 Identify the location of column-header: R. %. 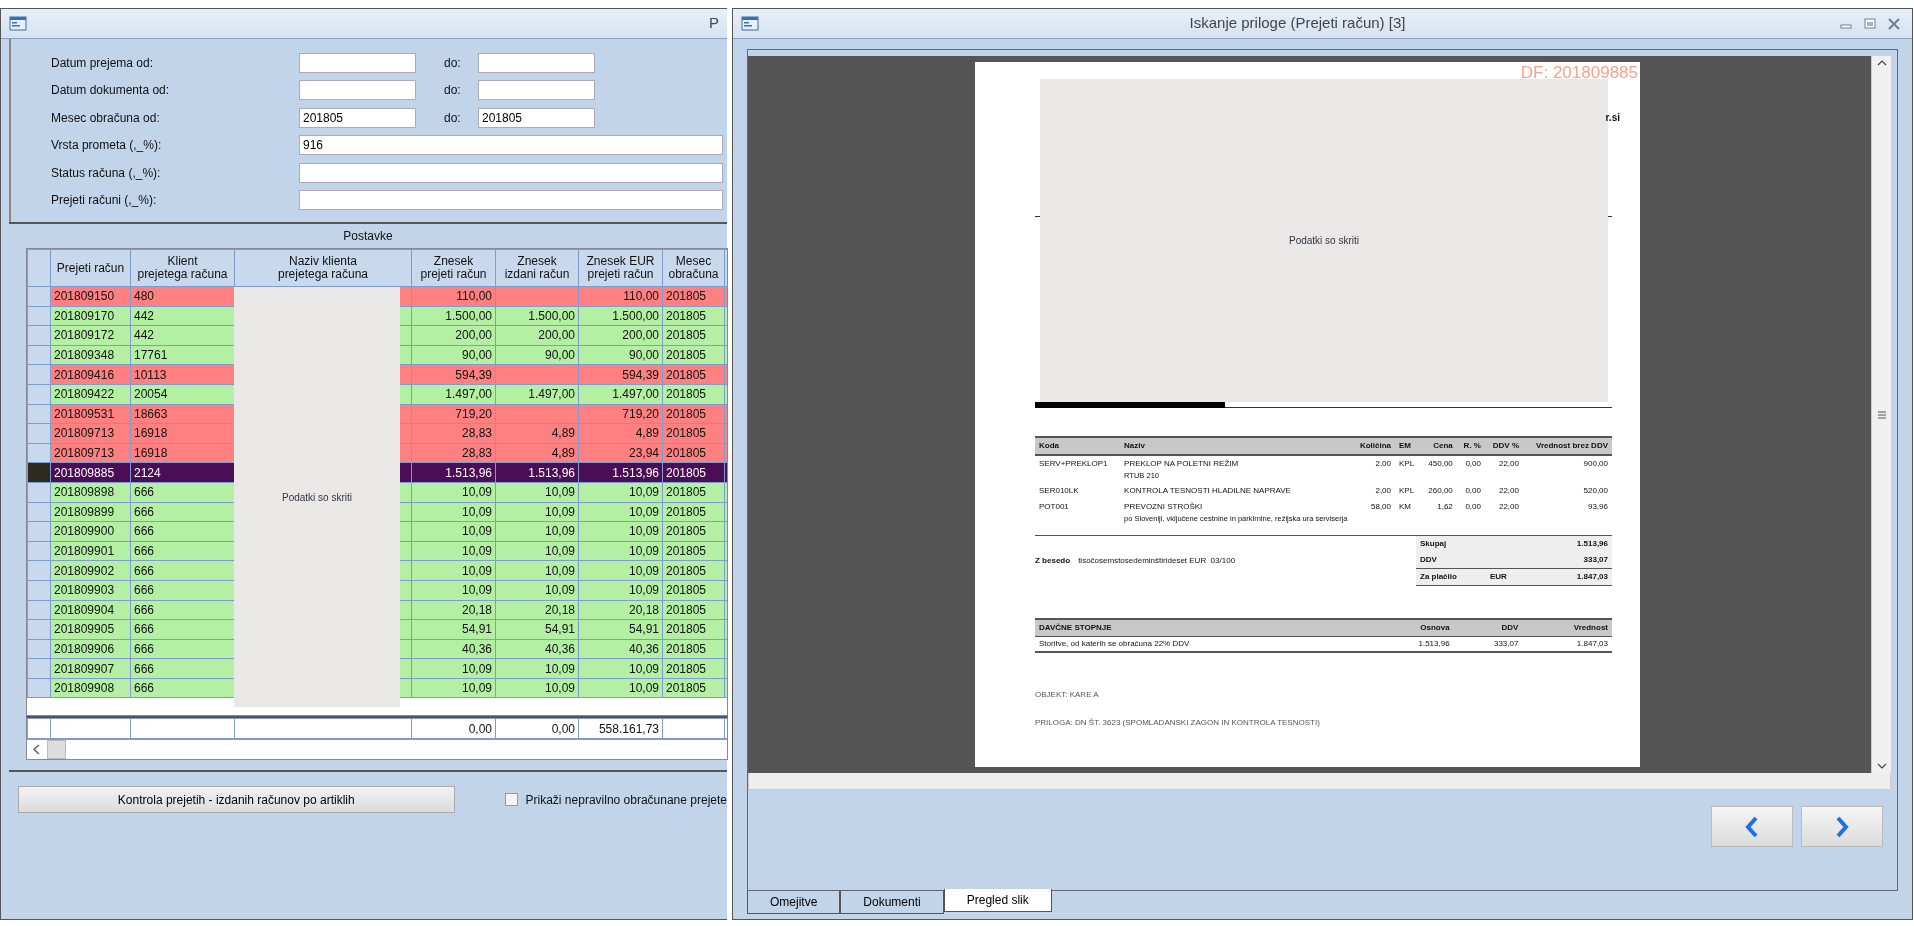
(1470, 446).